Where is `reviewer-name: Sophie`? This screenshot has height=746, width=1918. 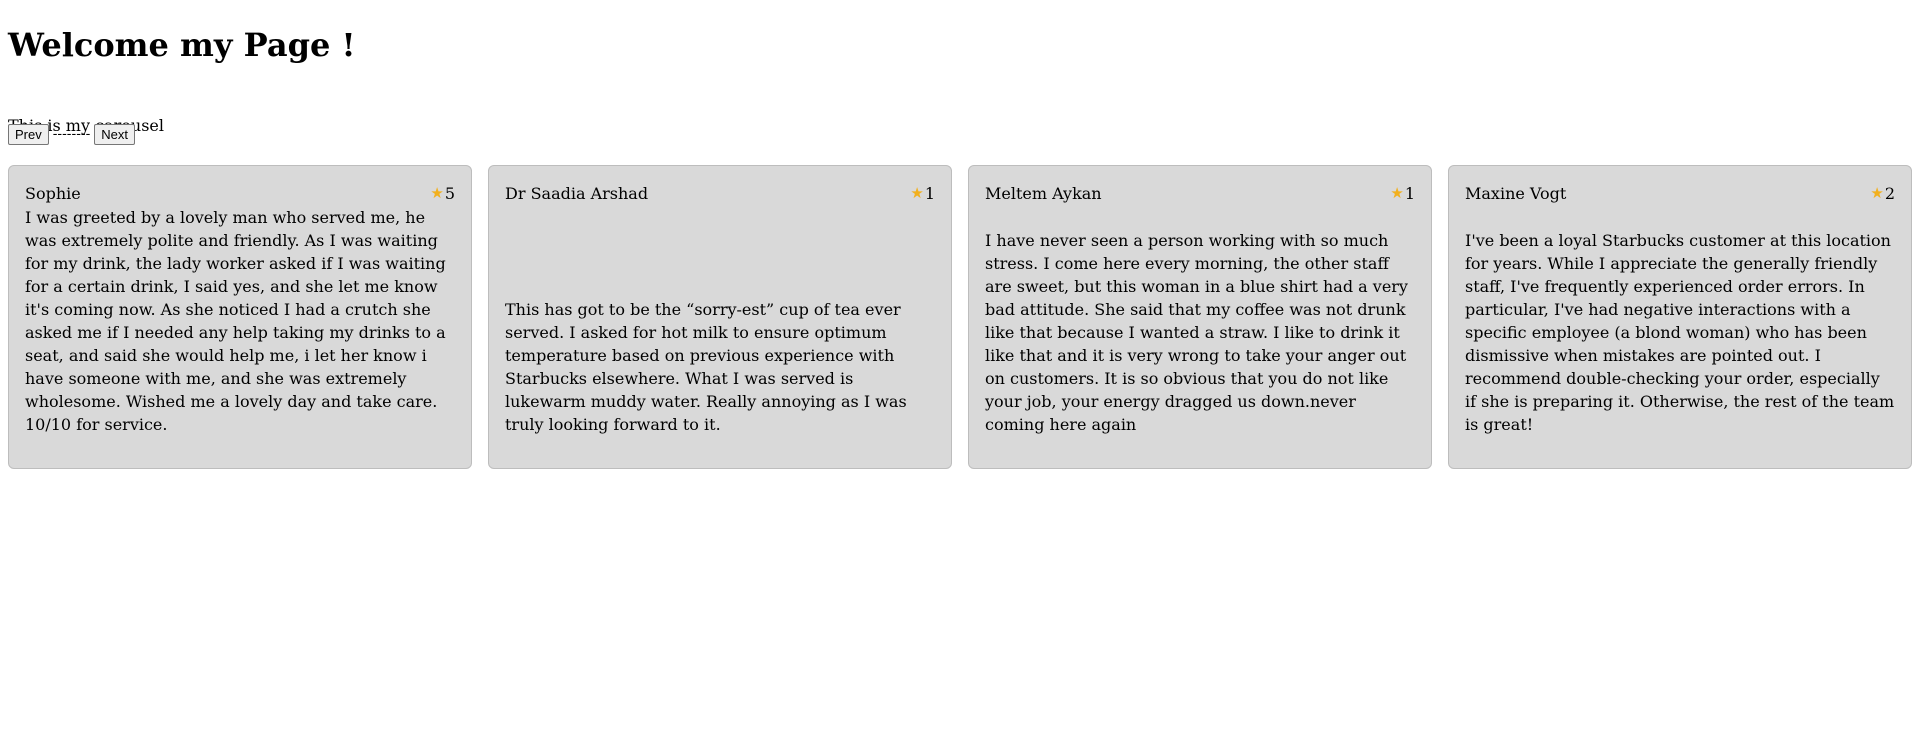 reviewer-name: Sophie is located at coordinates (53, 193).